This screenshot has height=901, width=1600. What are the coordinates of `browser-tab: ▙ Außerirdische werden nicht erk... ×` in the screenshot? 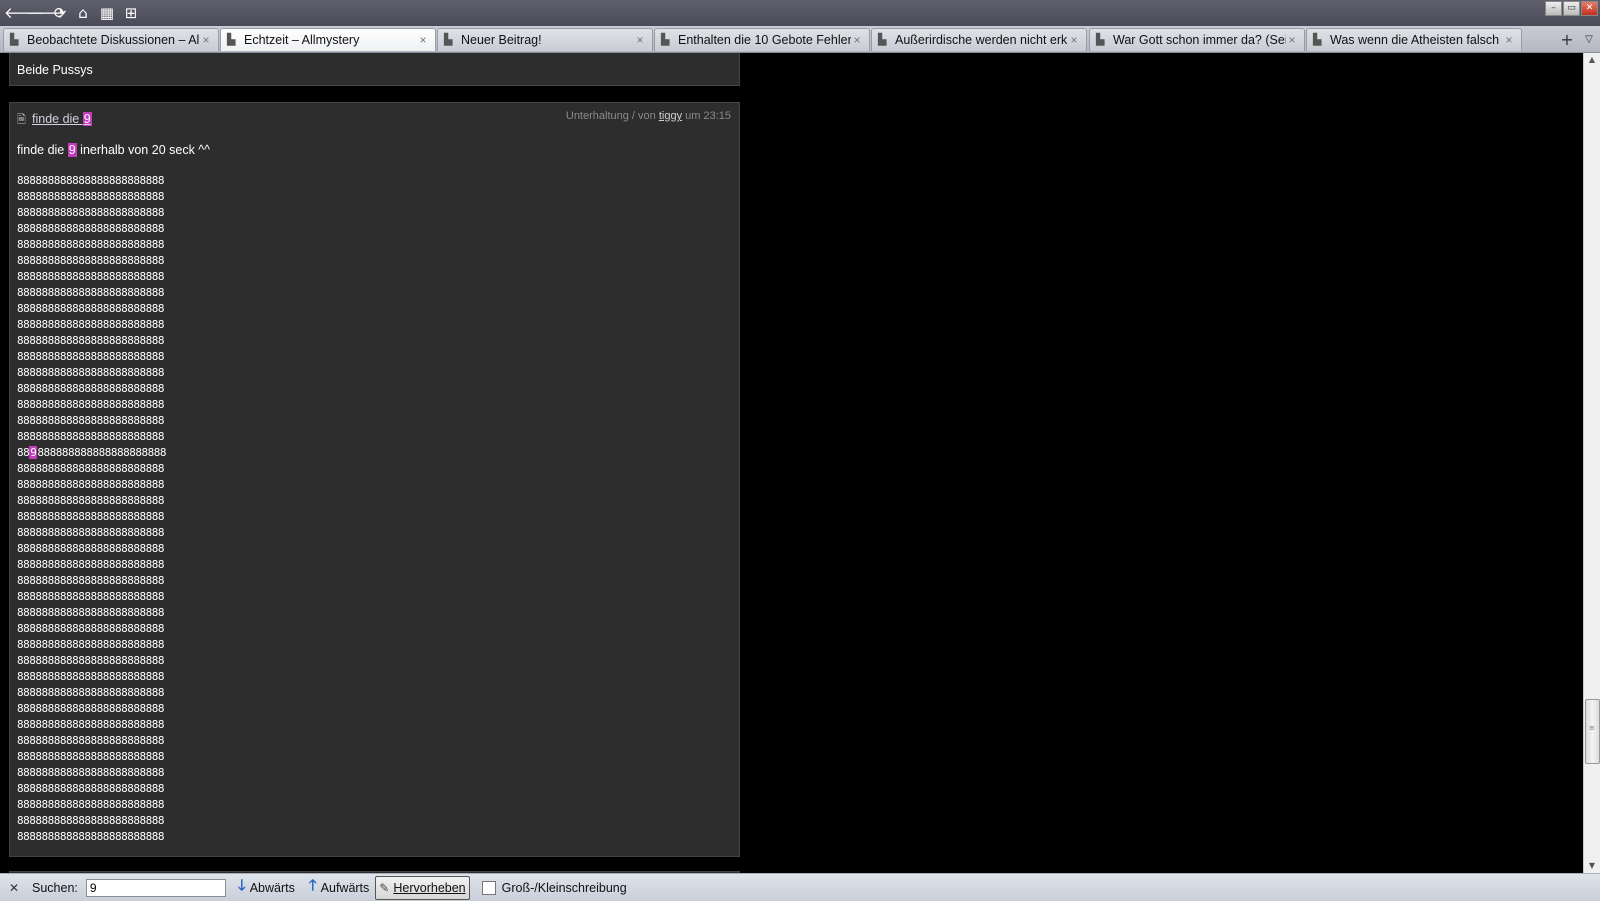 It's located at (979, 39).